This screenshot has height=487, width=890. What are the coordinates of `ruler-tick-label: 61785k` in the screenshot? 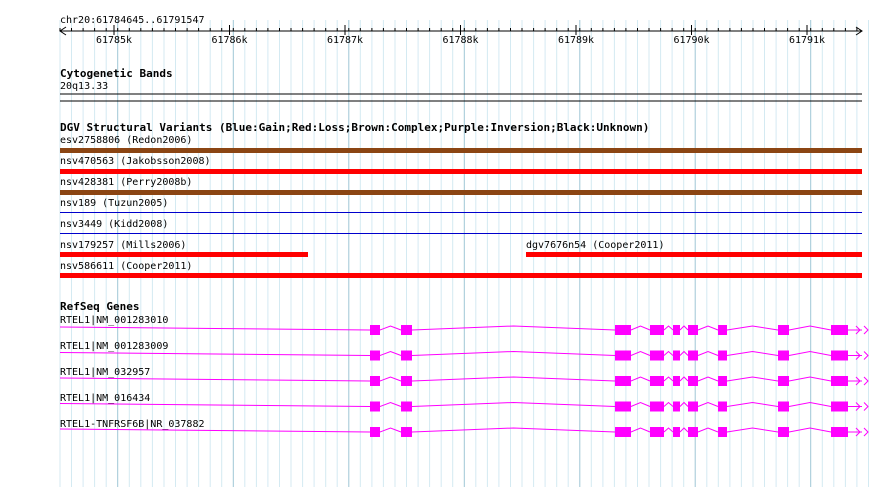 It's located at (114, 40).